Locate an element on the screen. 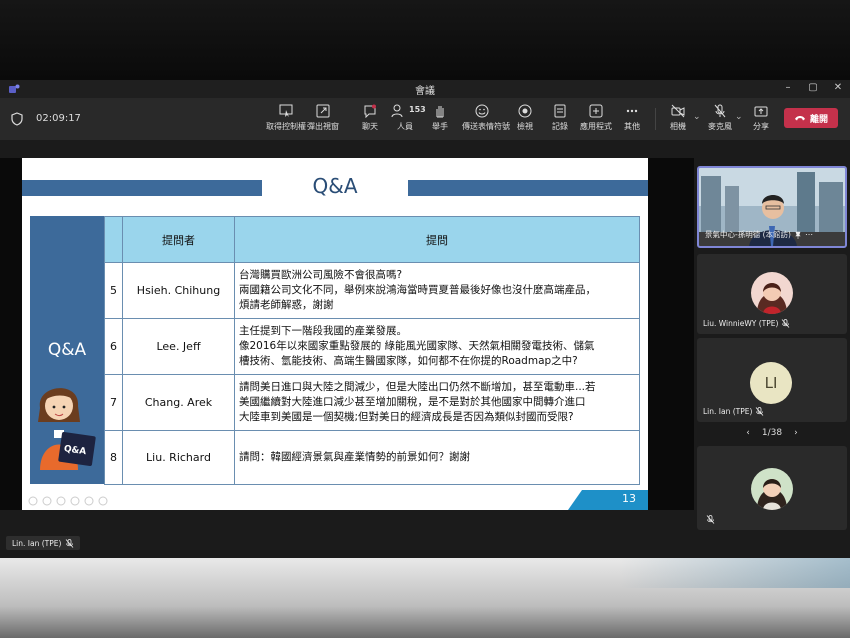 This screenshot has height=638, width=850. notes-button: 記錄 is located at coordinates (560, 119).